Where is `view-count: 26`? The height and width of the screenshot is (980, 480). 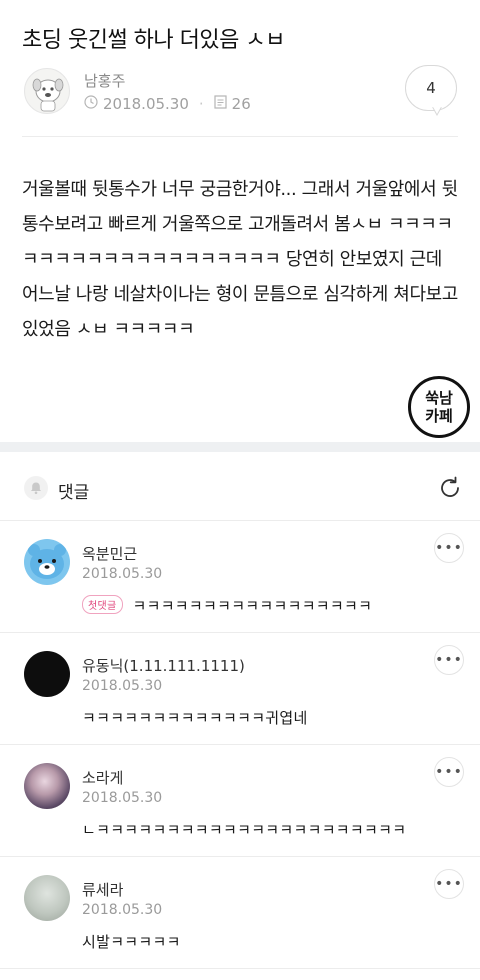
view-count: 26 is located at coordinates (241, 104).